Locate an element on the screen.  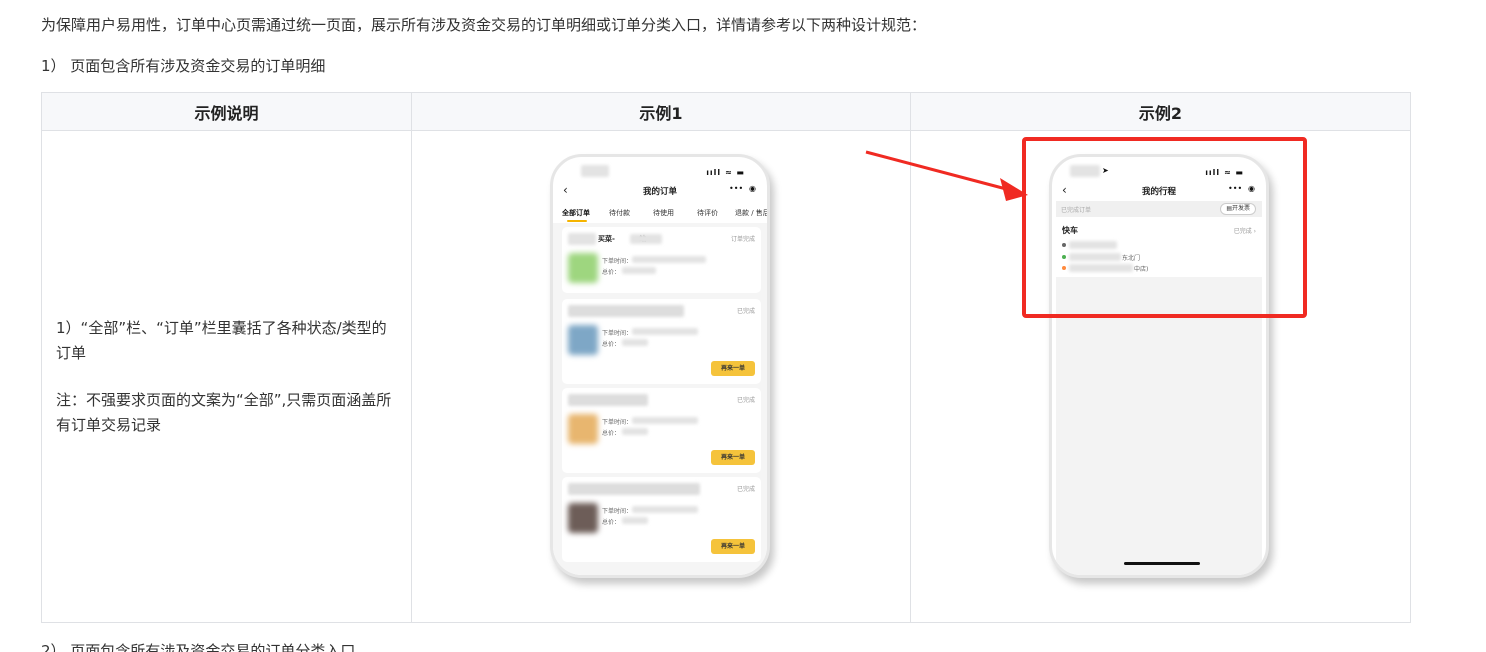
tab-unused: 待使用 is located at coordinates (663, 213).